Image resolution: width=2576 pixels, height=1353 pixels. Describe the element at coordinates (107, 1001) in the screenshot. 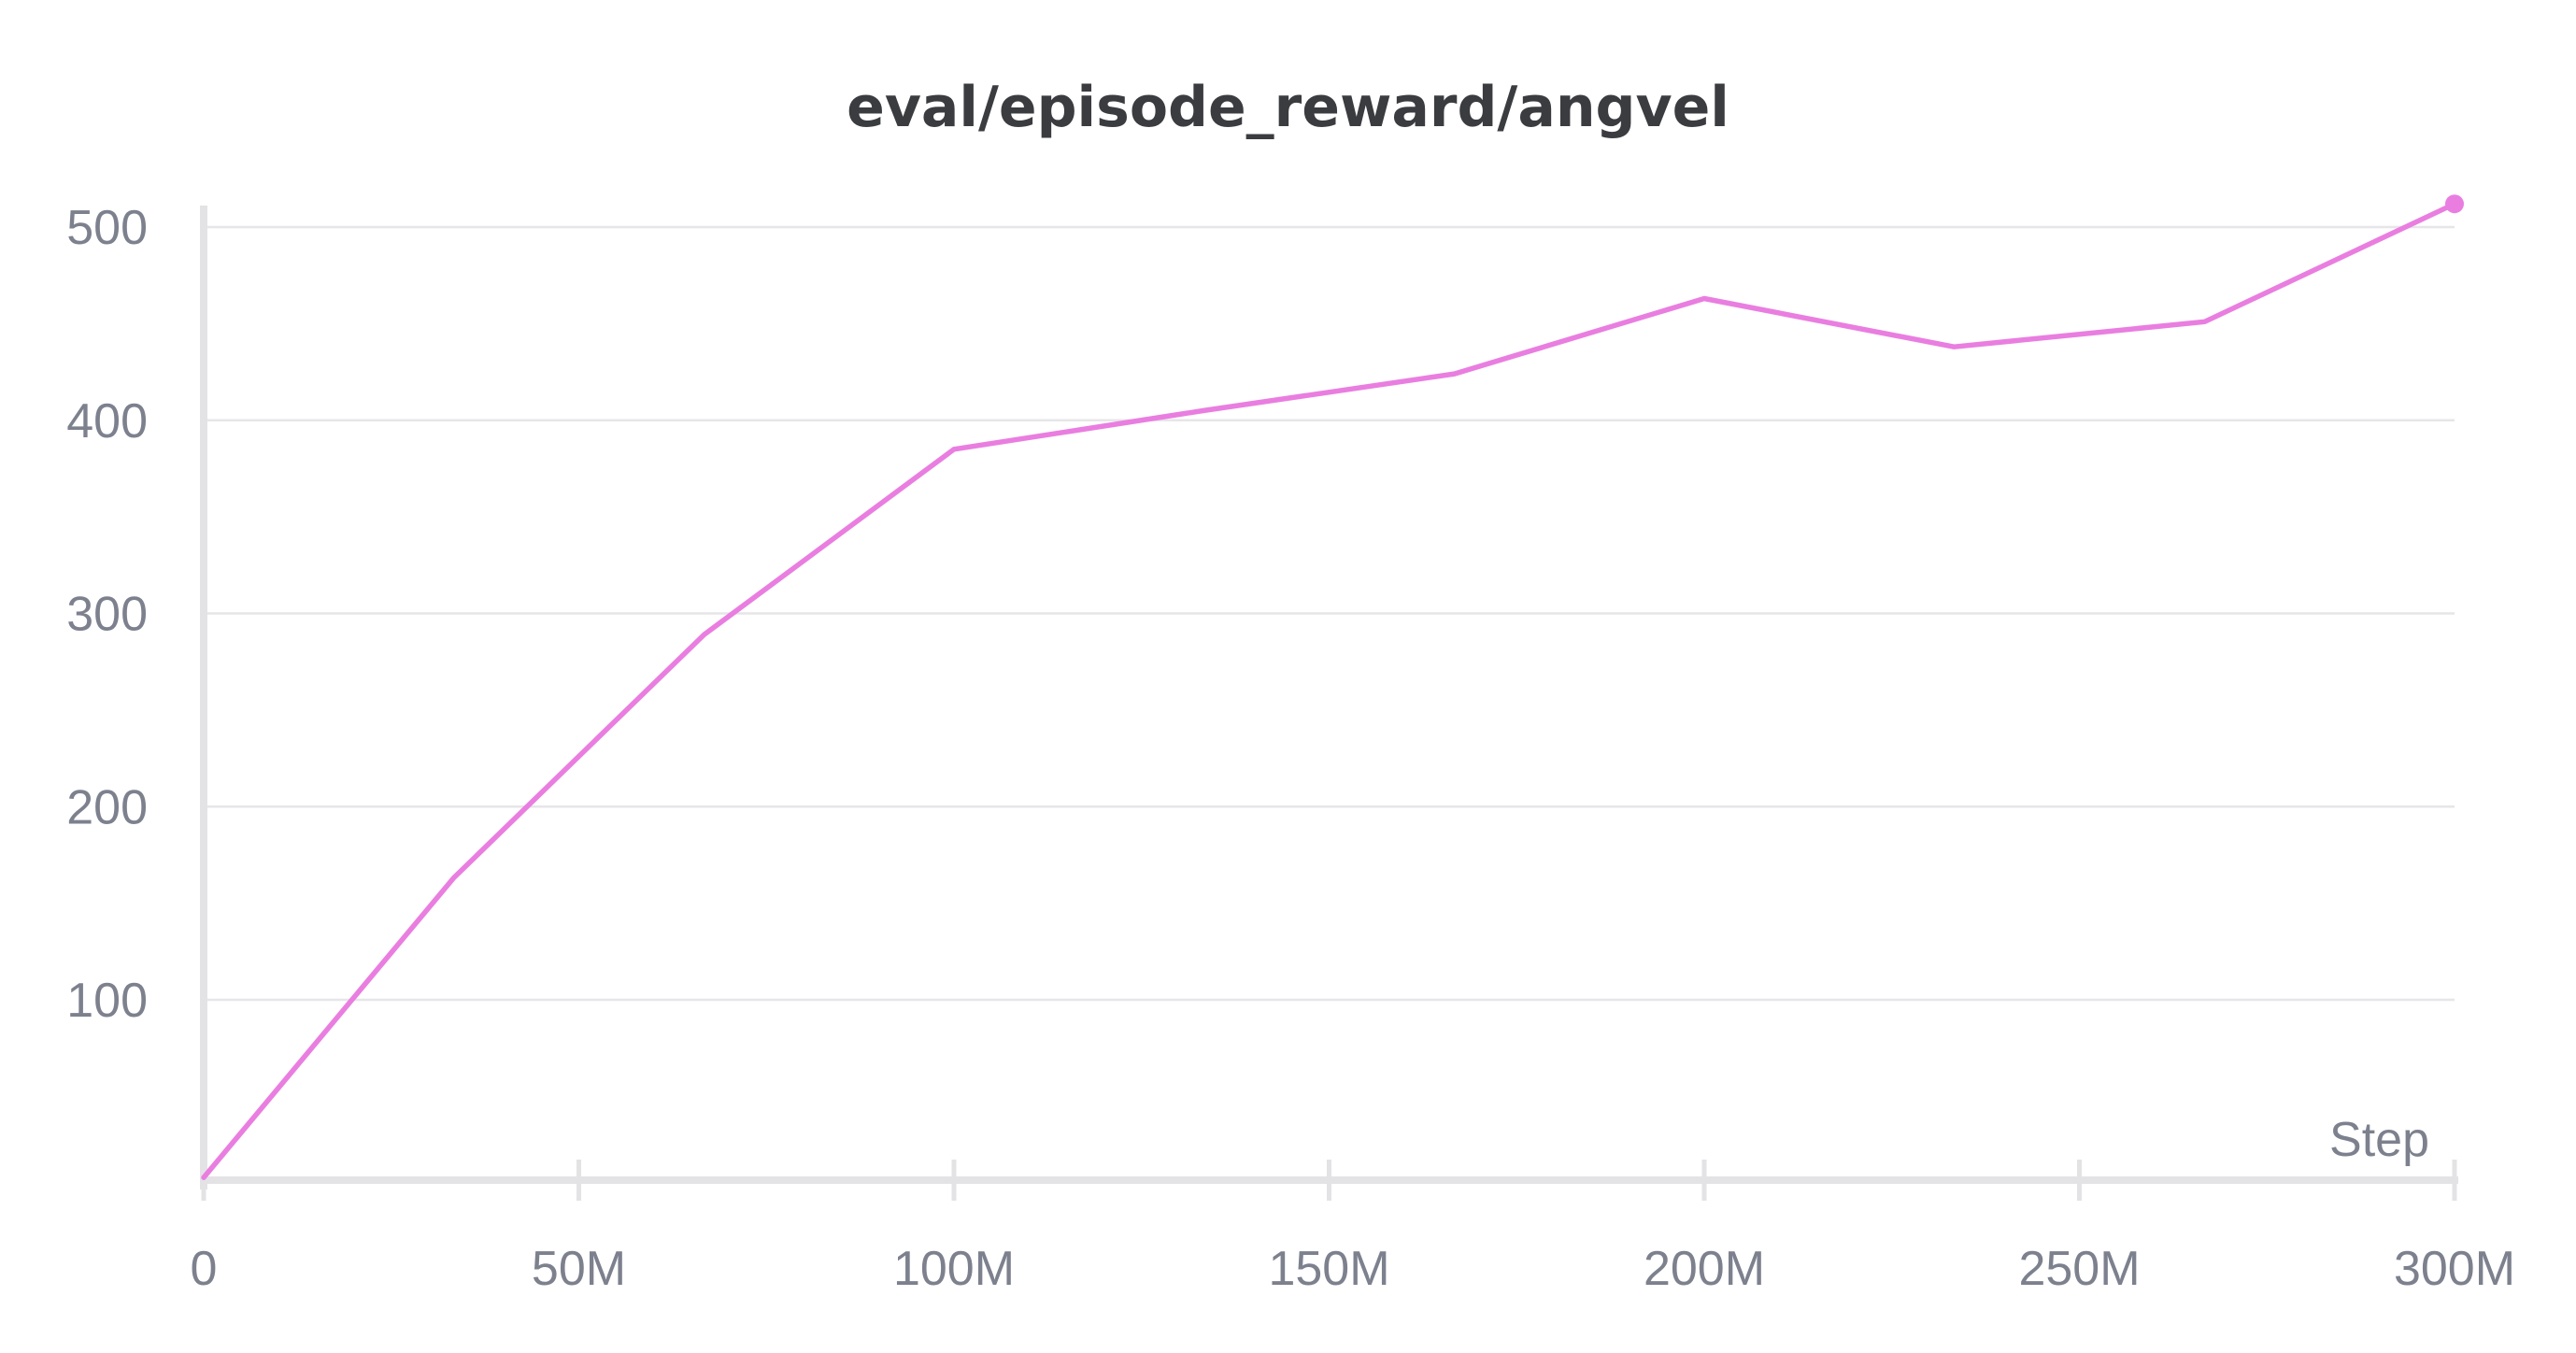

I see `y-tick-label: 100` at that location.